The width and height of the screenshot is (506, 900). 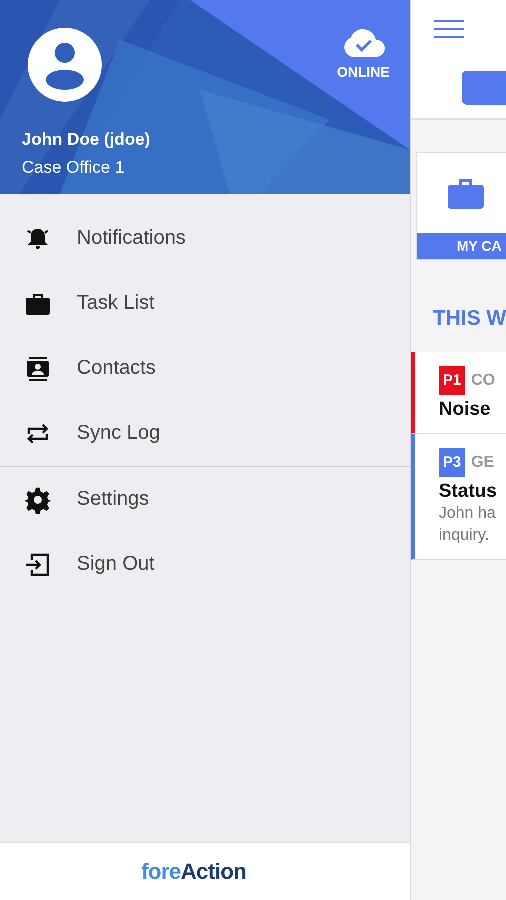 I want to click on menu-item: Notifications, so click(x=205, y=238).